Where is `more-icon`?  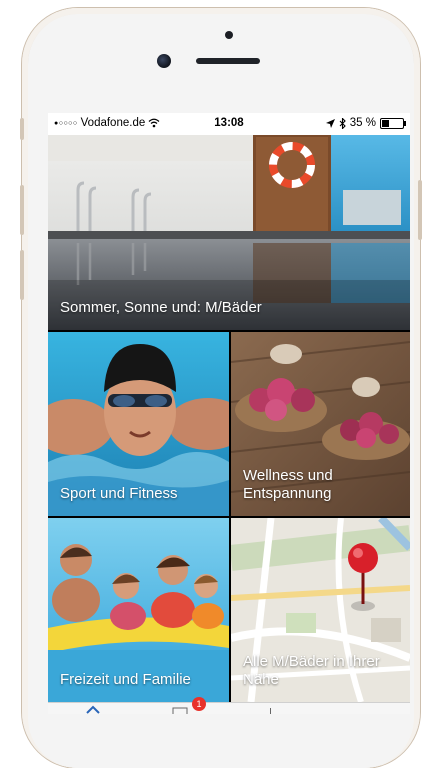
more-icon is located at coordinates (271, 709).